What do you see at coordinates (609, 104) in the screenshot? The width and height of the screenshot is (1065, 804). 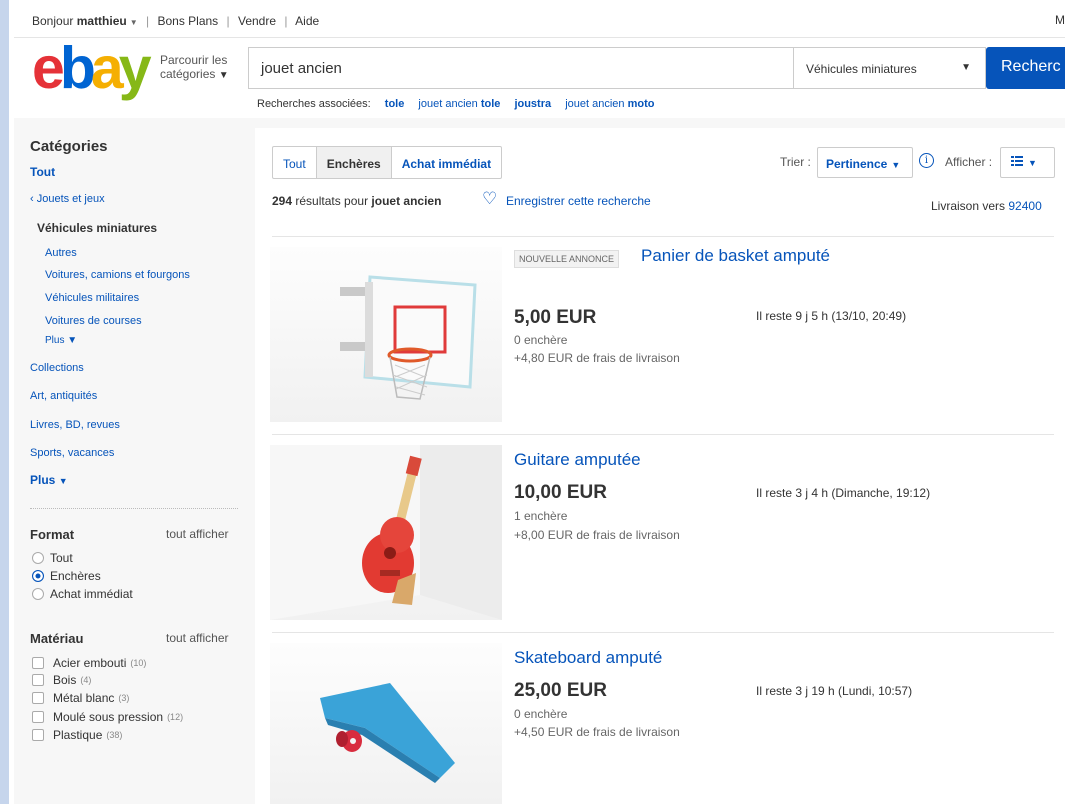 I see `related-link: jouet ancien moto` at bounding box center [609, 104].